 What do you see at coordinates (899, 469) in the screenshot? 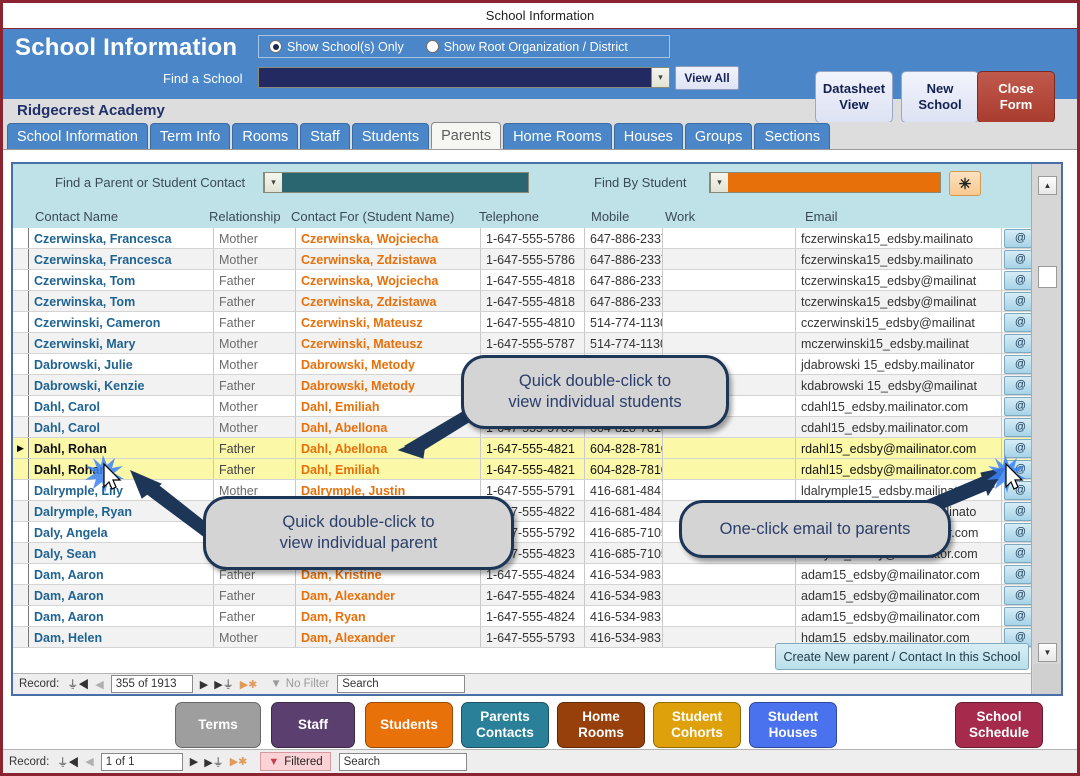
I see `cell-email: rdahl15_edsby@mailinator.com` at bounding box center [899, 469].